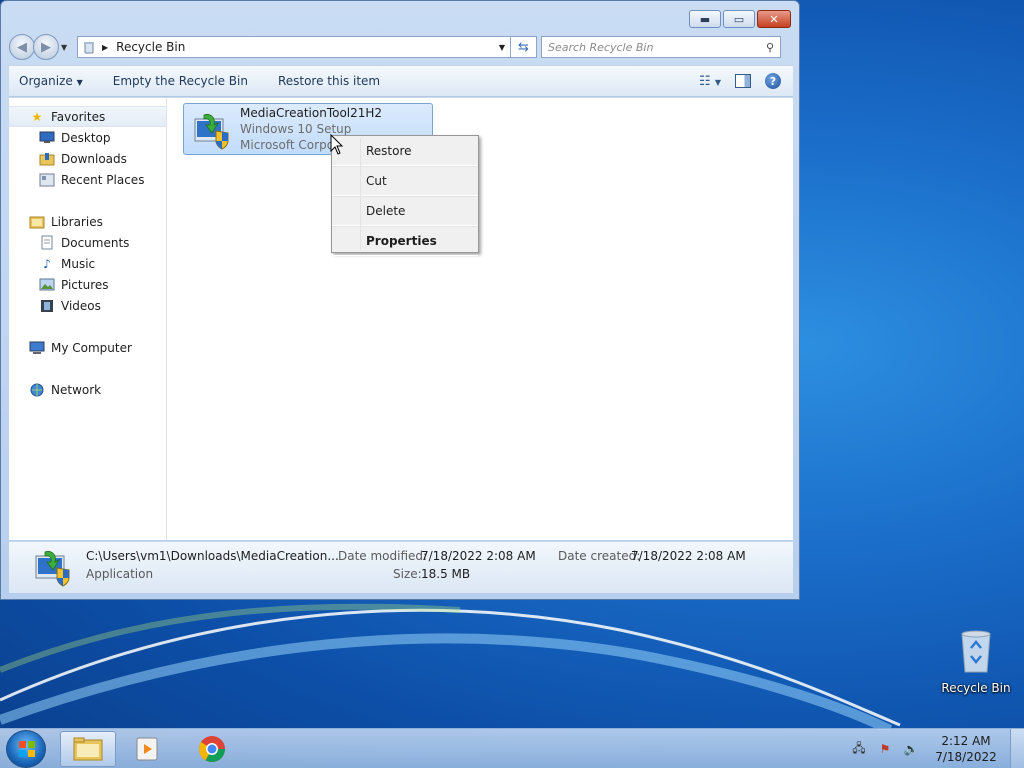 This screenshot has height=768, width=1024. Describe the element at coordinates (337, 144) in the screenshot. I see `mouse-cursor-icon` at that location.